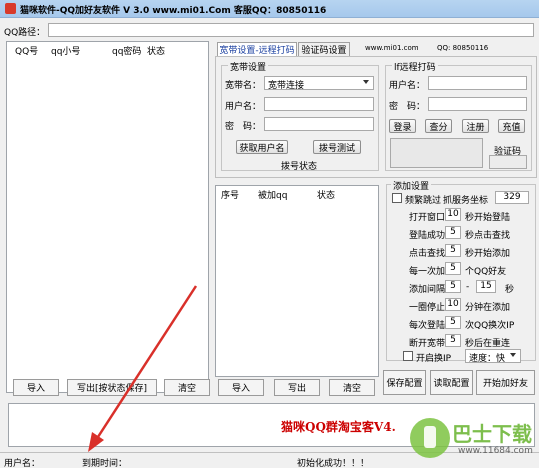 This screenshot has height=468, width=539. What do you see at coordinates (492, 434) in the screenshot?
I see `watermark-brand: 巴士下载` at bounding box center [492, 434].